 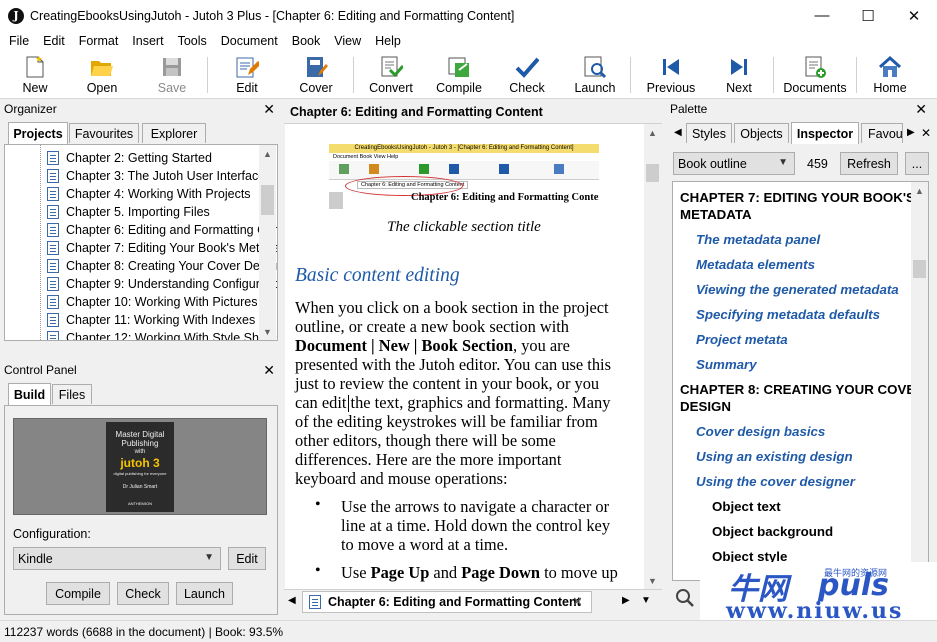 What do you see at coordinates (117, 558) in the screenshot?
I see `configuration-select: Kindle ▼` at bounding box center [117, 558].